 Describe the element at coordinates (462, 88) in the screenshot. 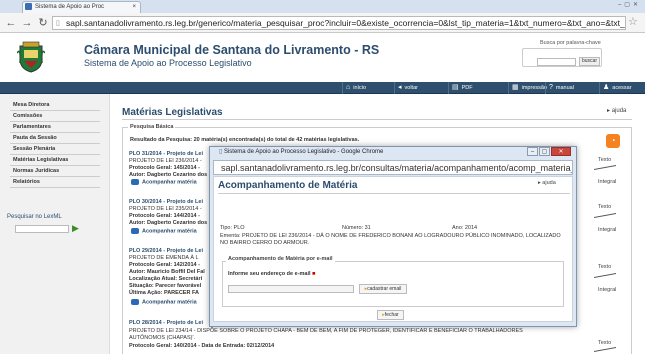

I see `toolbar-pdf: ▤ PDF` at that location.